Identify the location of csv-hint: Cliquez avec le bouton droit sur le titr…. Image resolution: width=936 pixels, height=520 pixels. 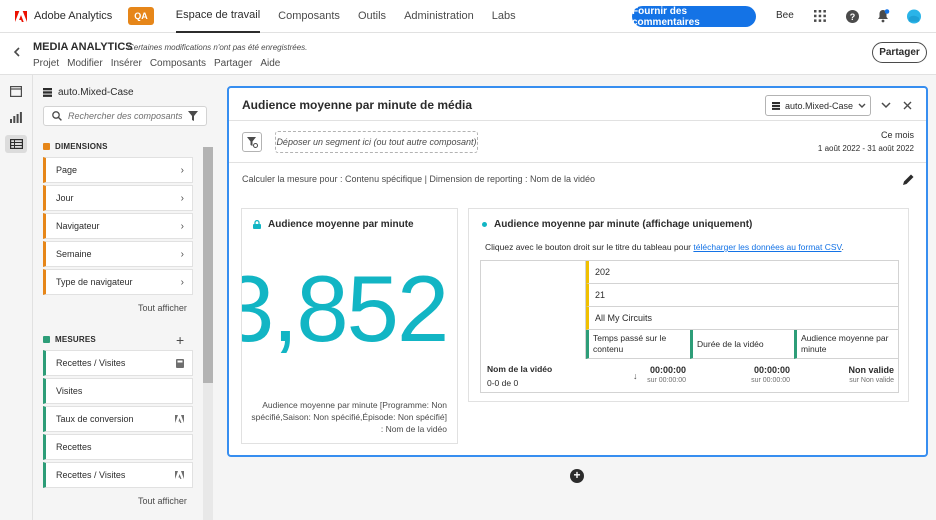
(664, 247).